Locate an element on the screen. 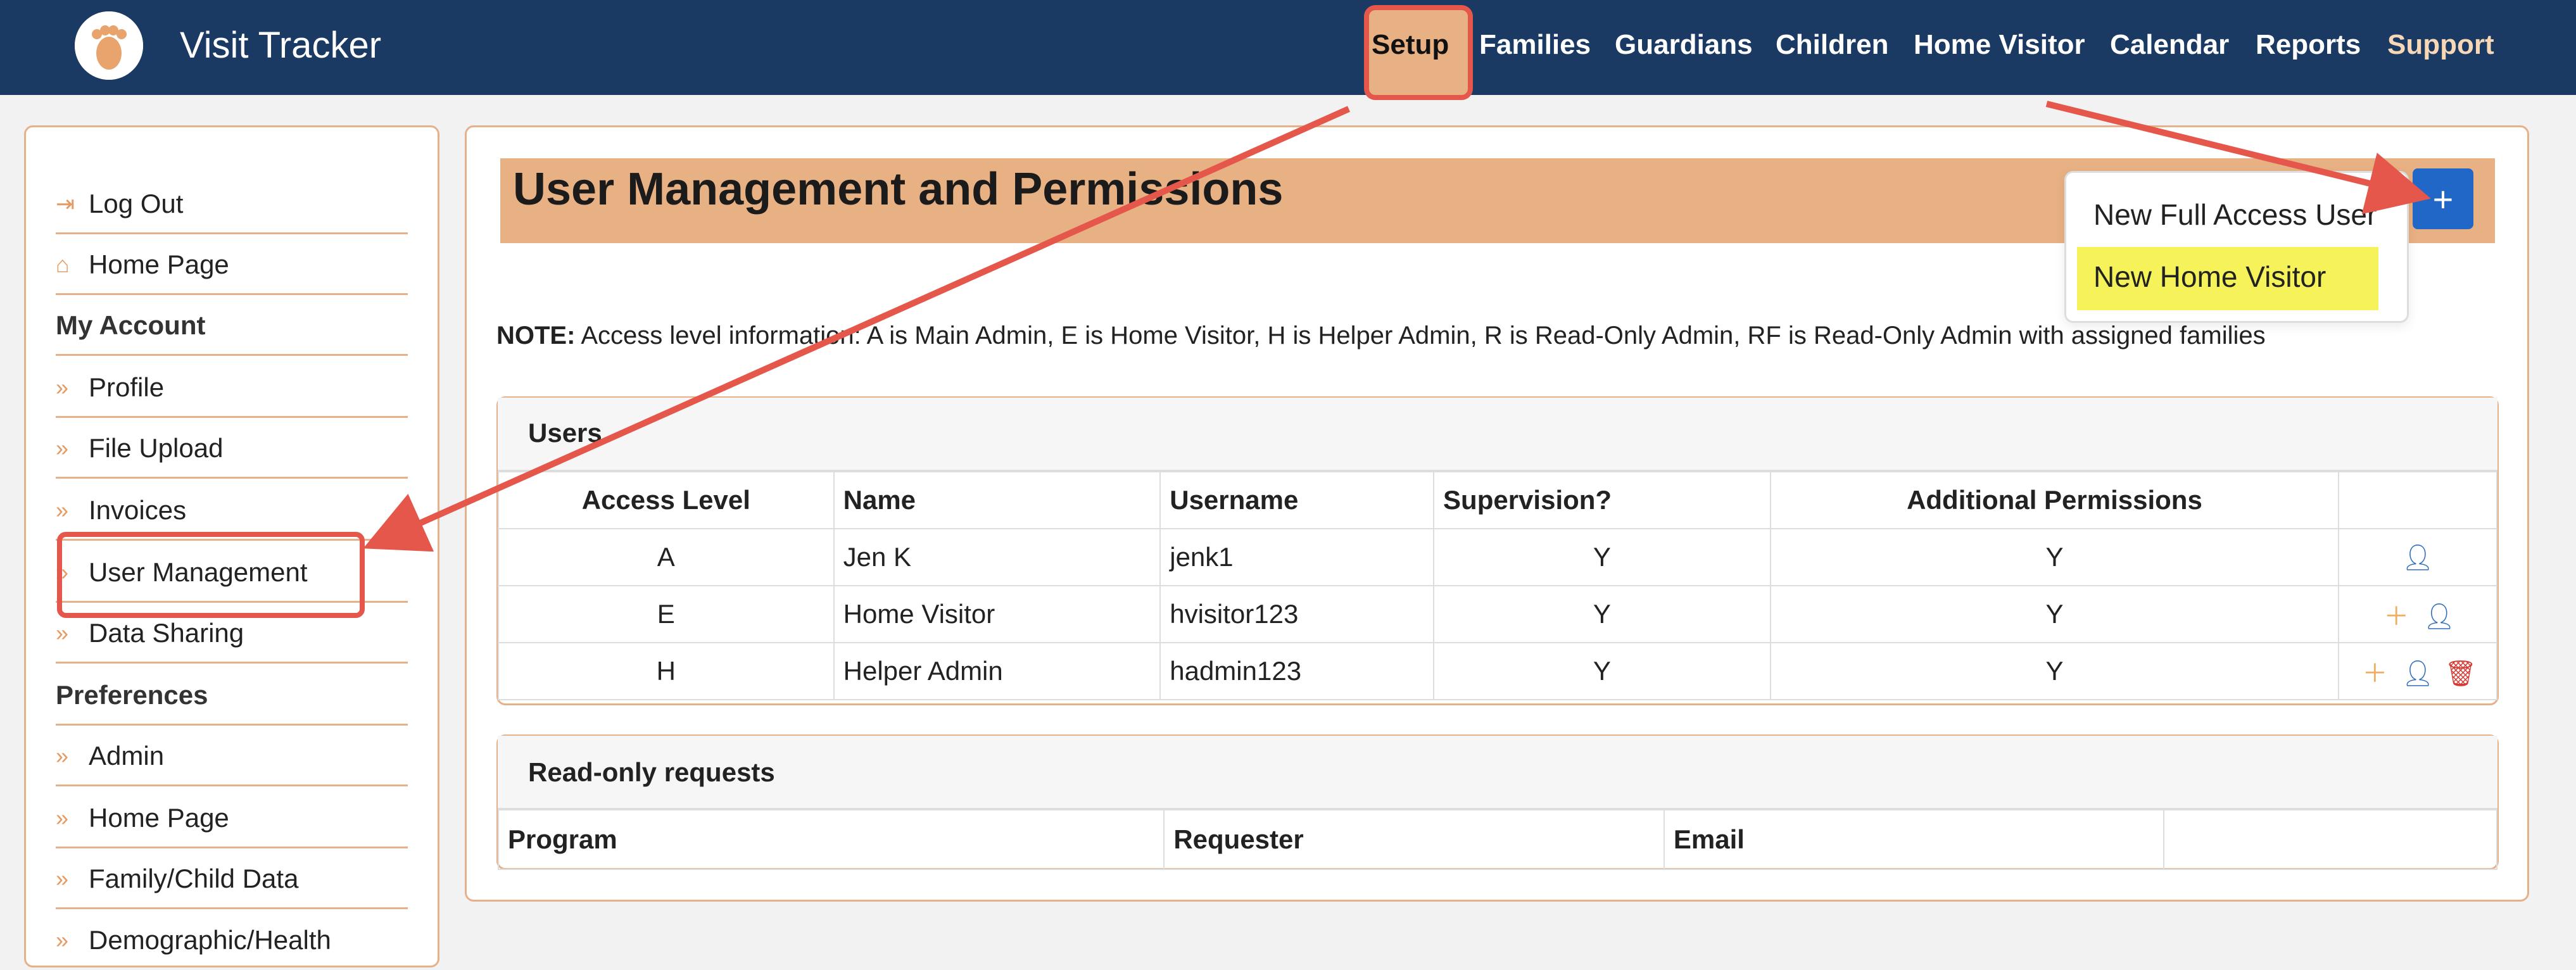  sidebar-item-admin: » Admin is located at coordinates (232, 756).